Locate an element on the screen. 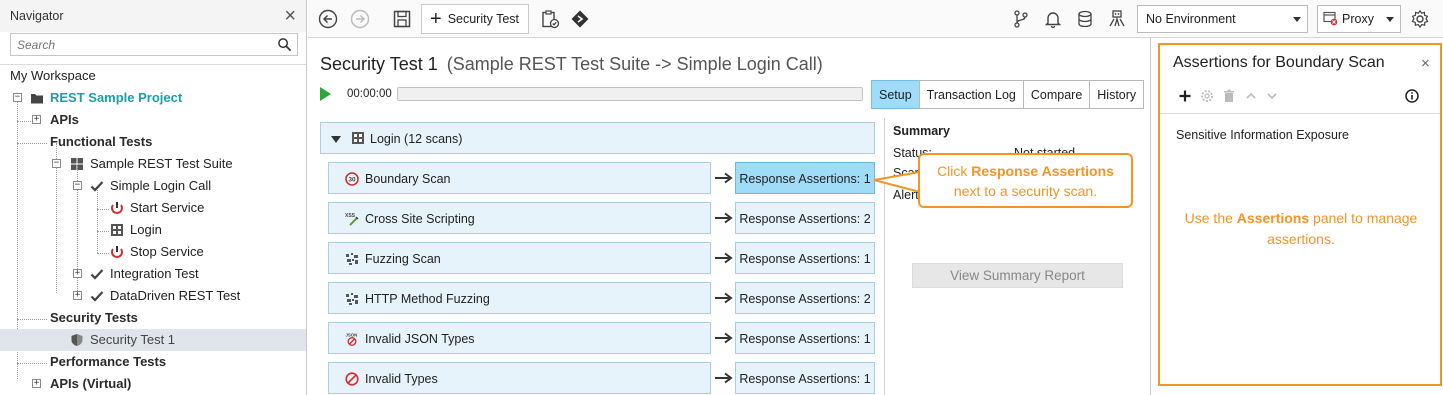 This screenshot has height=395, width=1443. assertion-list-item: Sensitive Information Exposure is located at coordinates (1262, 135).